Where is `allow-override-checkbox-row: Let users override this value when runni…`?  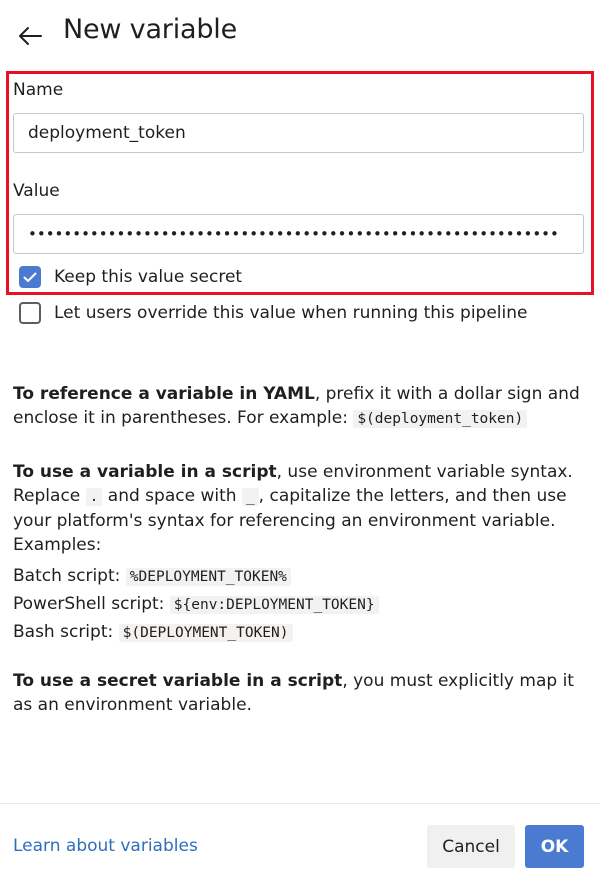
allow-override-checkbox-row: Let users override this value when runni… is located at coordinates (273, 313).